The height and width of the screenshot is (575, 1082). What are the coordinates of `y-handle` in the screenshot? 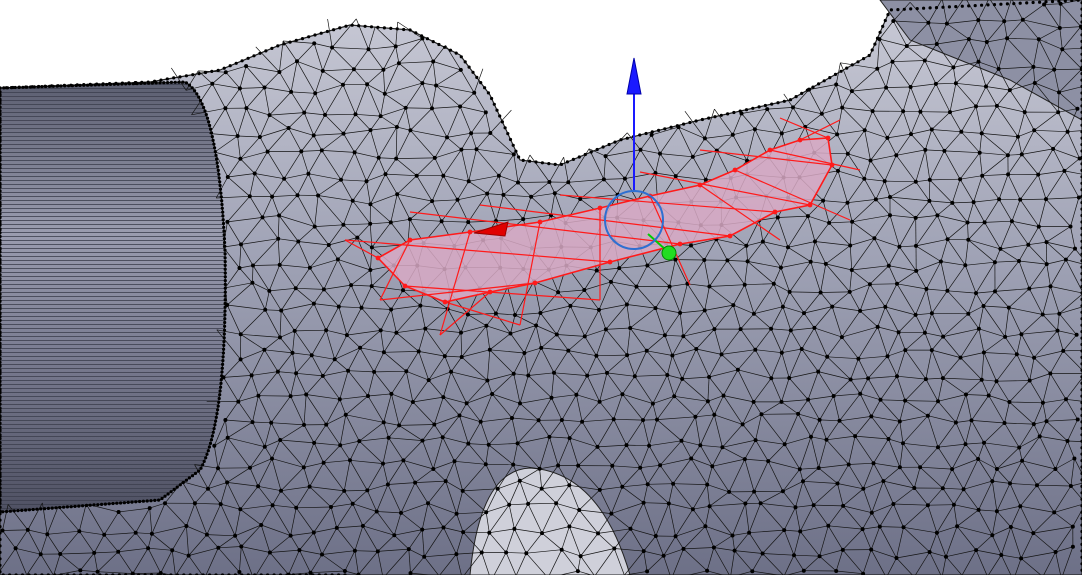 It's located at (669, 253).